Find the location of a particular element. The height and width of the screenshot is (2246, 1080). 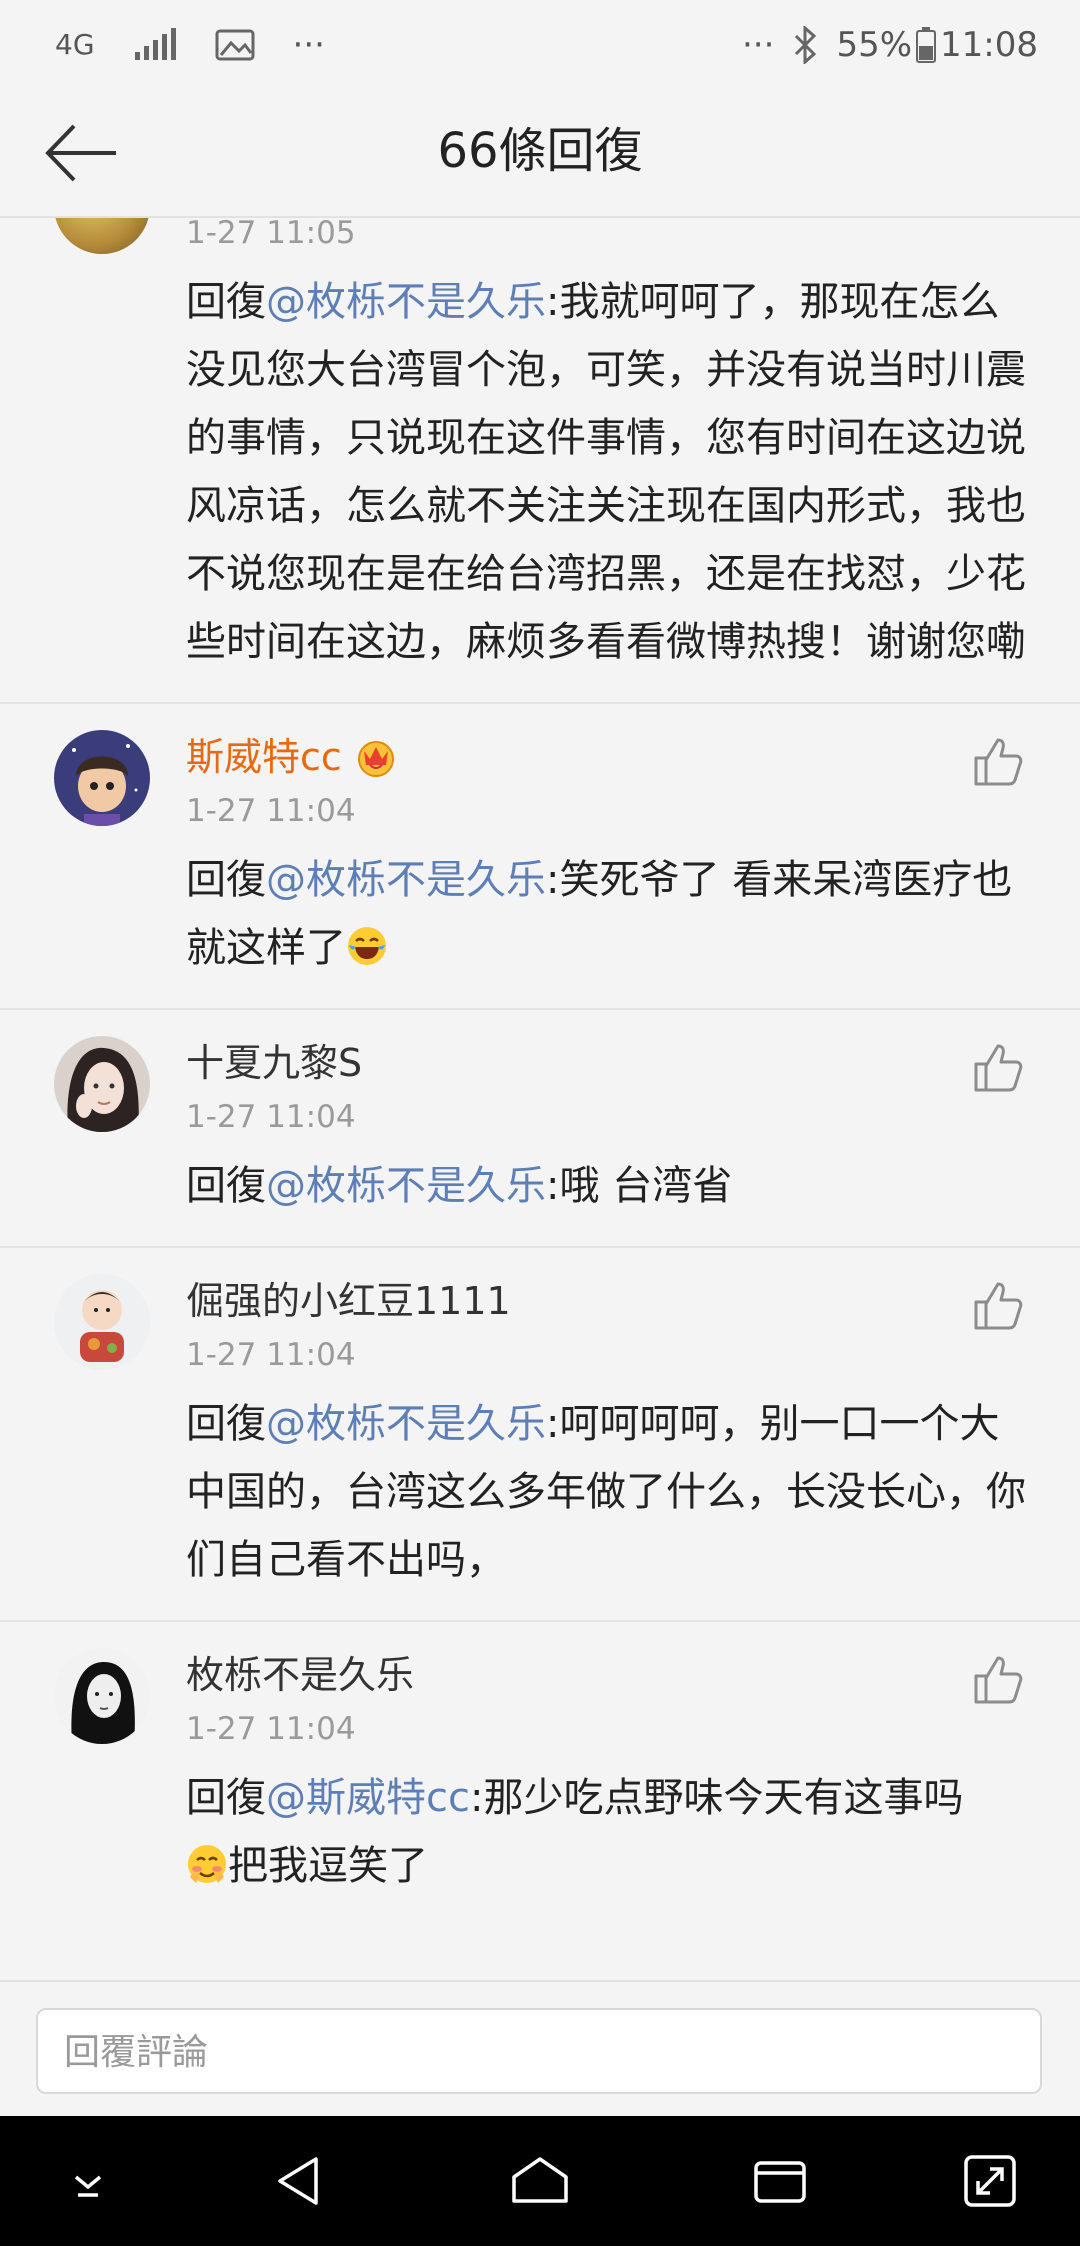

hide-keyboard-button is located at coordinates (88, 2181).